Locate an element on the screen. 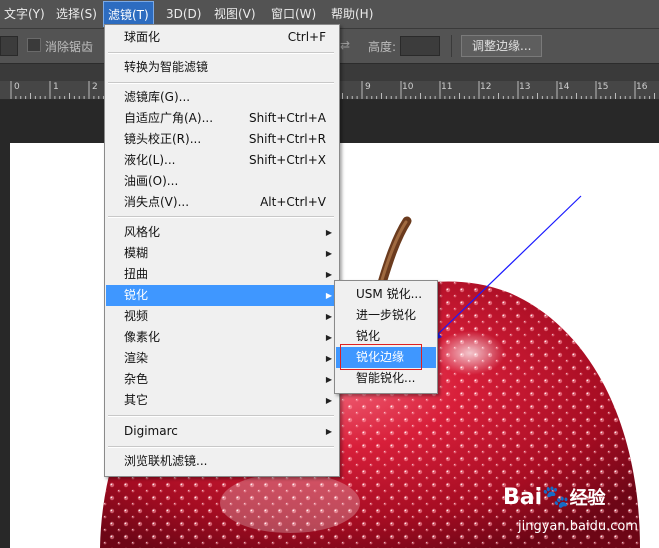  watermark-url: jingyan.baidu.com is located at coordinates (578, 526).